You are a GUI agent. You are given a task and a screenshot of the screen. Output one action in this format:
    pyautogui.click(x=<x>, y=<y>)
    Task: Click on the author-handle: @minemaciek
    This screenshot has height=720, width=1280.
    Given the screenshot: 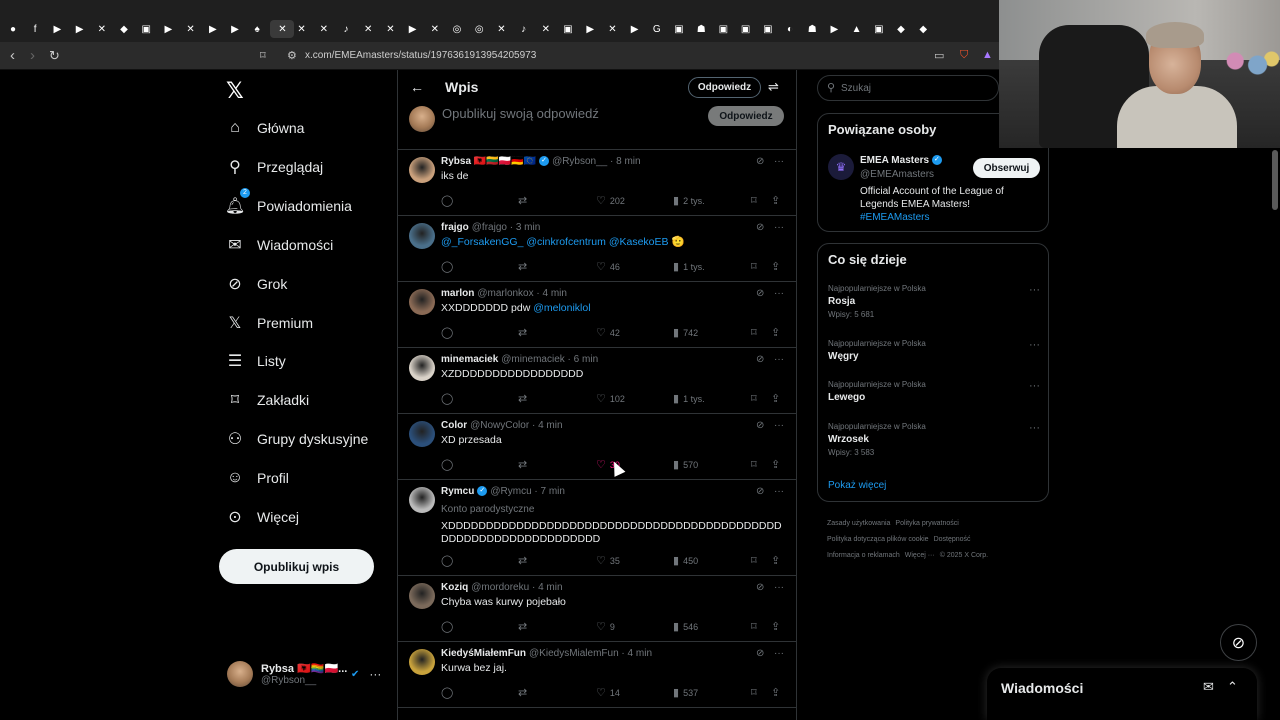 What is the action you would take?
    pyautogui.click(x=533, y=359)
    